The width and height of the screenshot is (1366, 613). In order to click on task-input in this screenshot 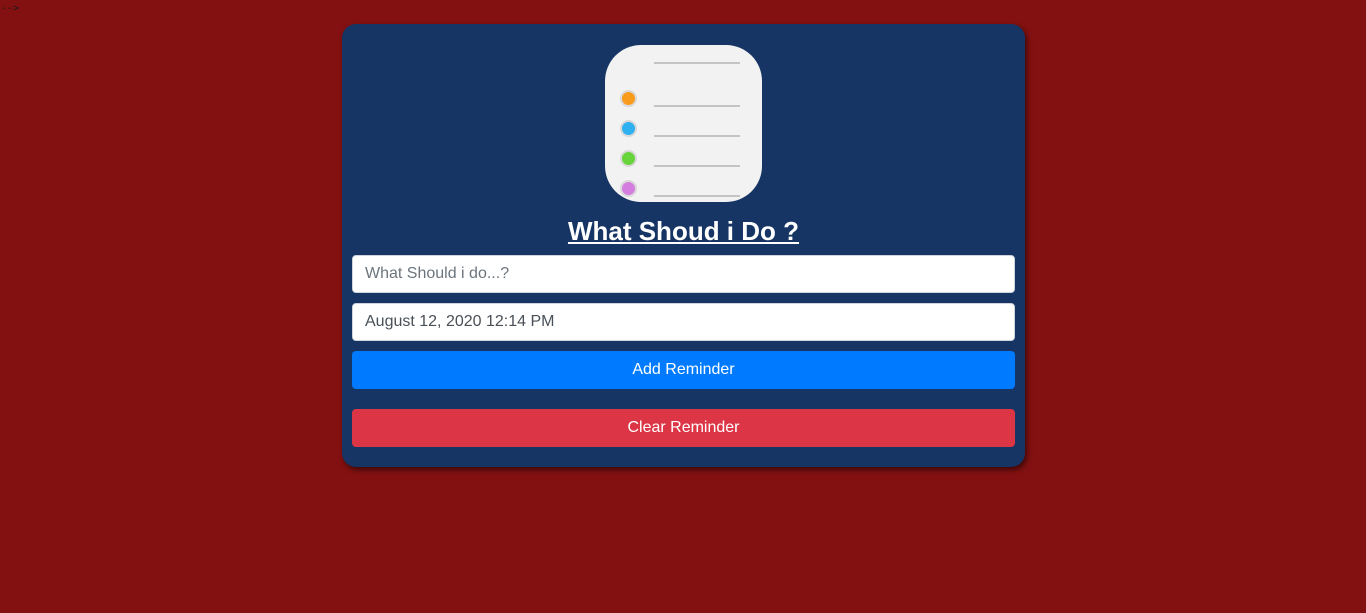, I will do `click(683, 274)`.